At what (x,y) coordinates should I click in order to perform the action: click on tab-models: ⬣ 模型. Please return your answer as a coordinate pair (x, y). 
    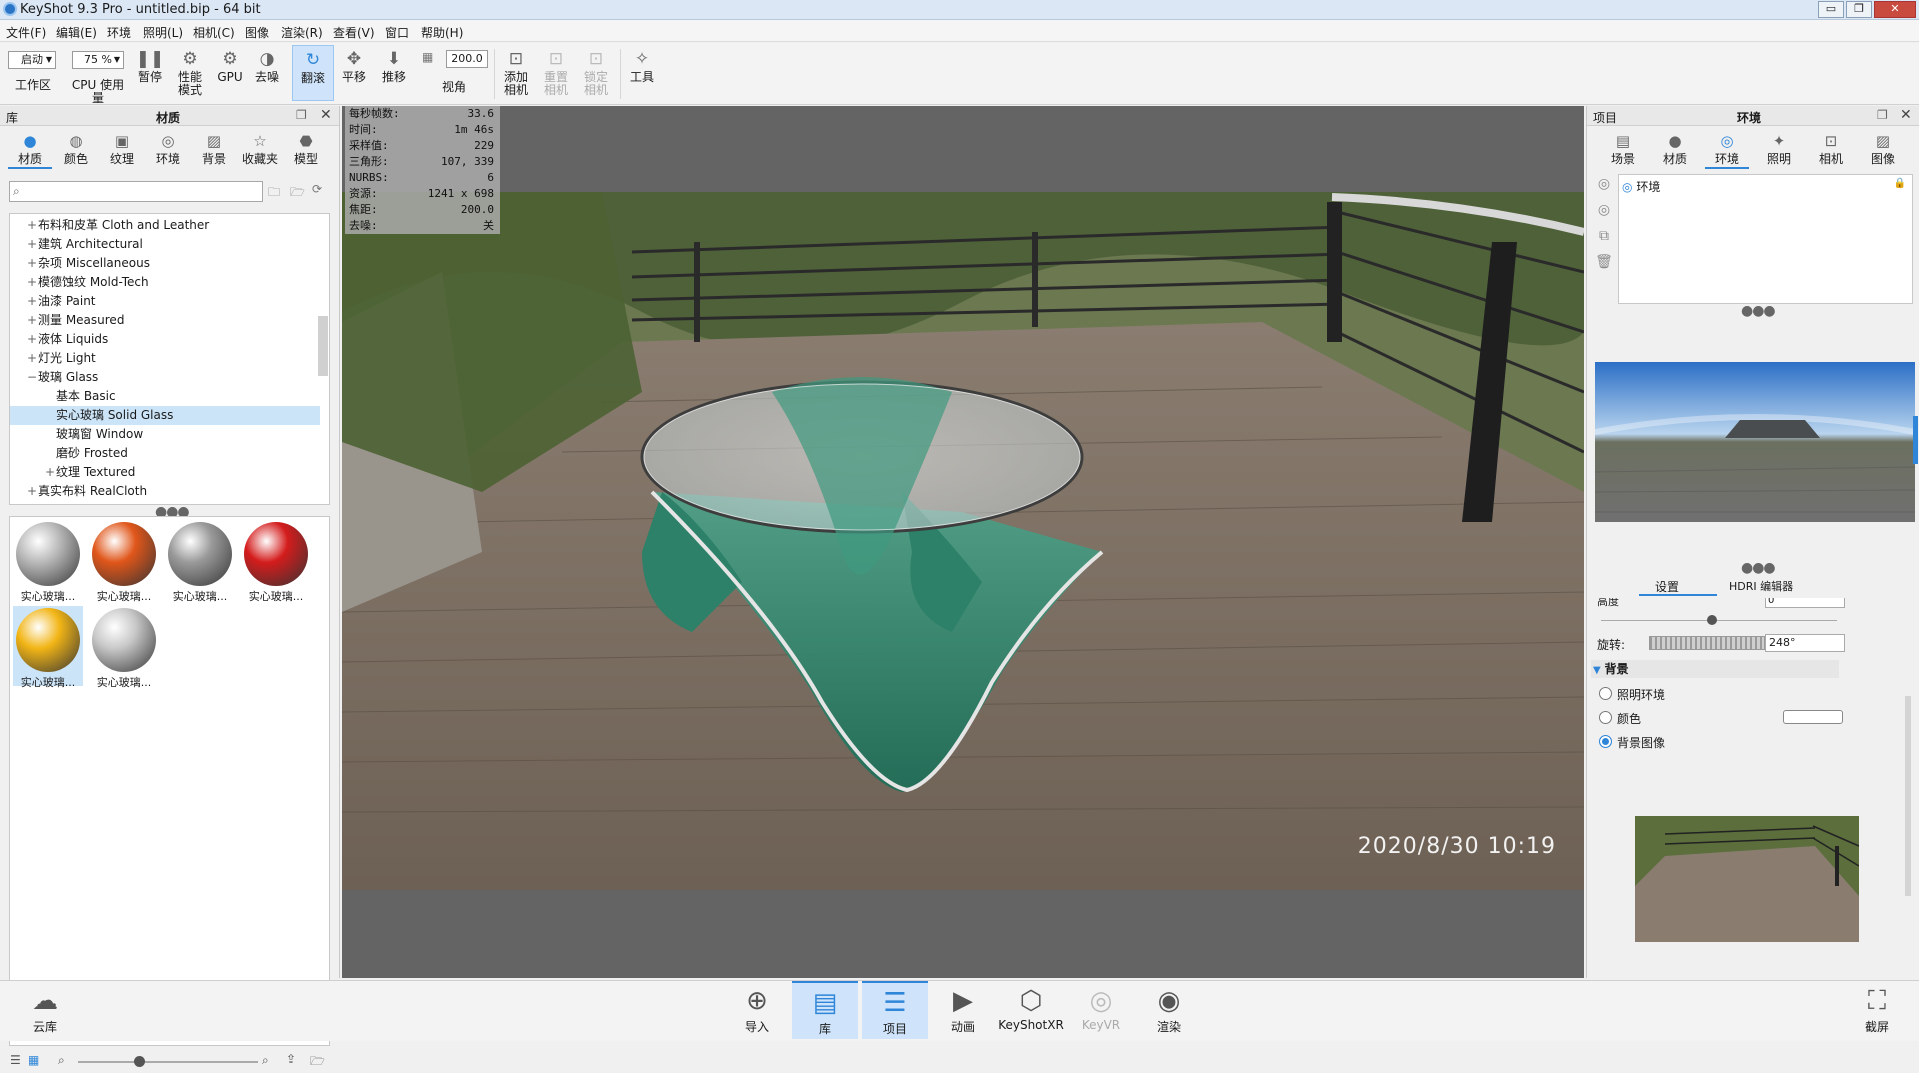
    Looking at the image, I should click on (306, 149).